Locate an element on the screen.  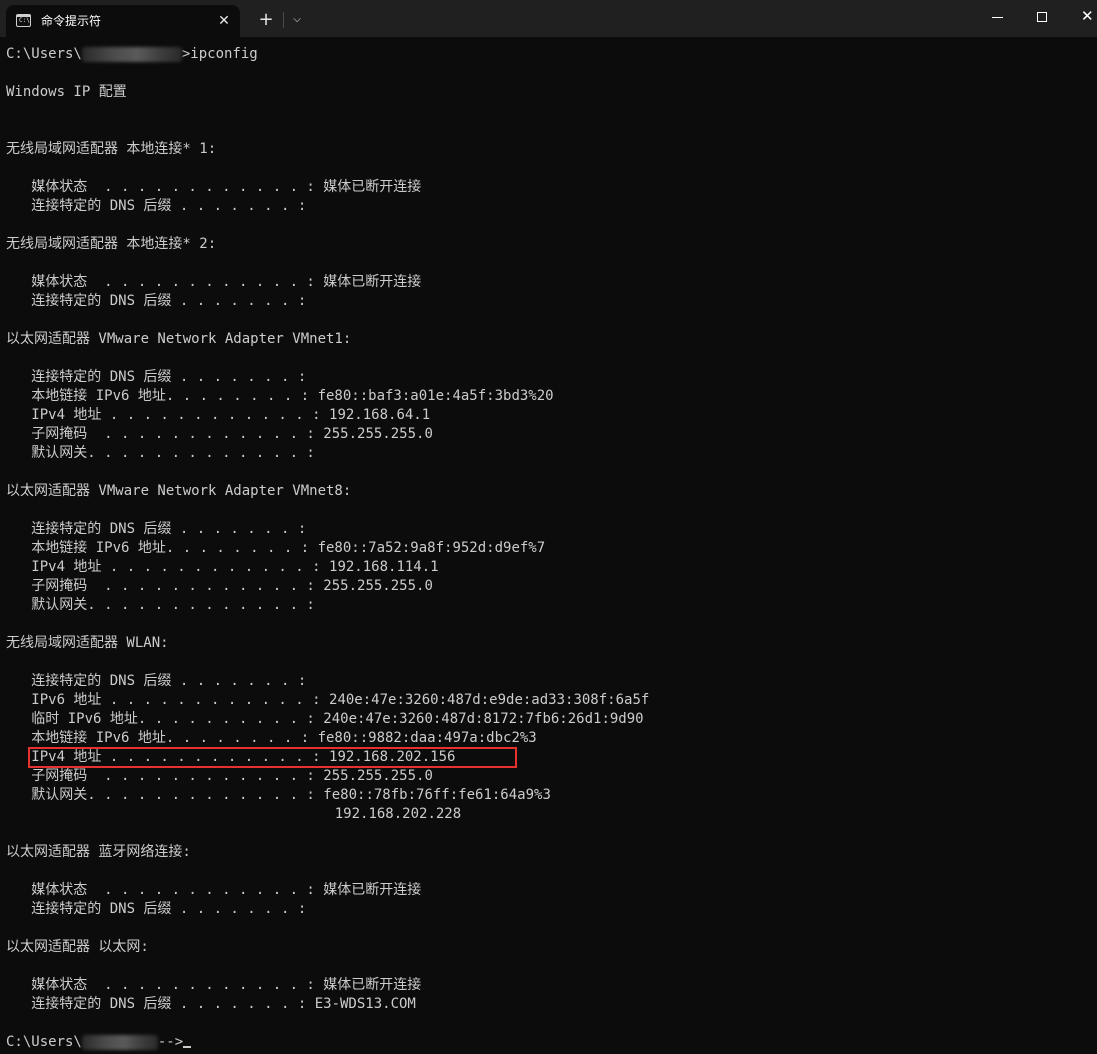
config-value: 240e:47e:3260:487d:8172:7fb6:26d1:9d90 is located at coordinates (483, 719).